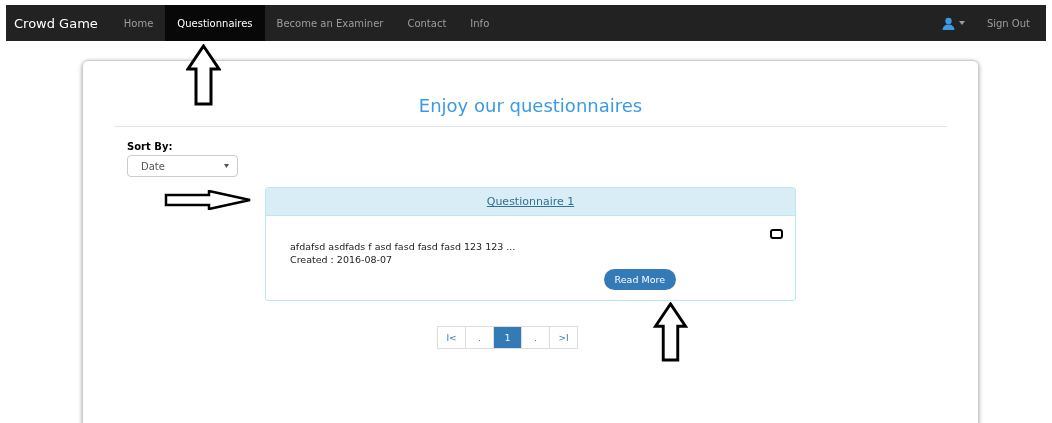 The image size is (1052, 423). Describe the element at coordinates (215, 23) in the screenshot. I see `nav-link: Questionnaires` at that location.